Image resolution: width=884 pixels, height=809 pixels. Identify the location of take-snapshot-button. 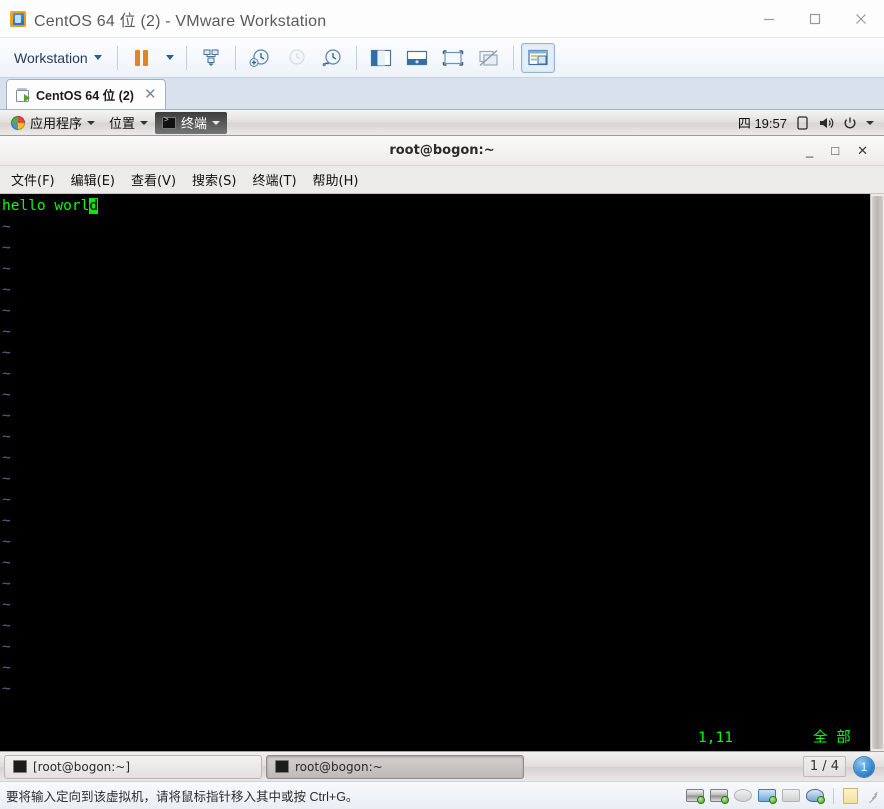
(260, 58).